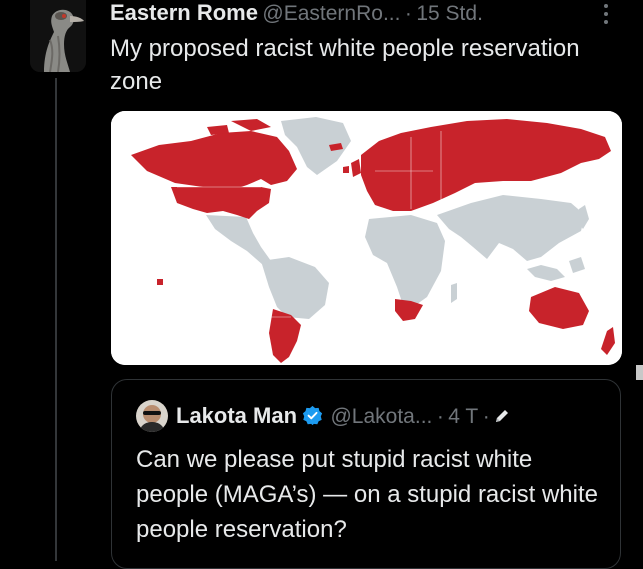 This screenshot has height=569, width=643. I want to click on edit-pencil-icon, so click(502, 413).